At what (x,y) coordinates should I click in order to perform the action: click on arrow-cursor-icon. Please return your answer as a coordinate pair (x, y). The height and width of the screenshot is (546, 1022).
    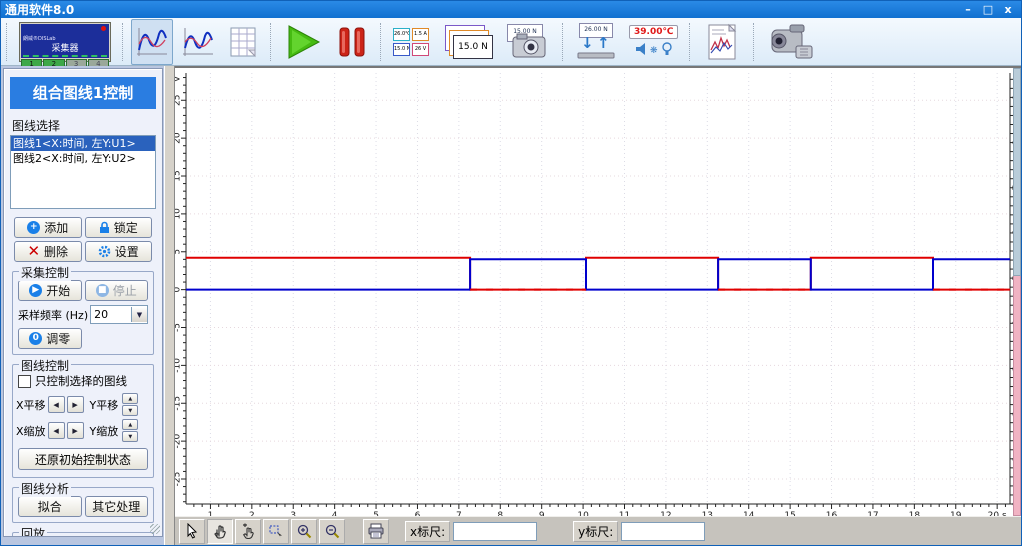
    Looking at the image, I should click on (192, 531).